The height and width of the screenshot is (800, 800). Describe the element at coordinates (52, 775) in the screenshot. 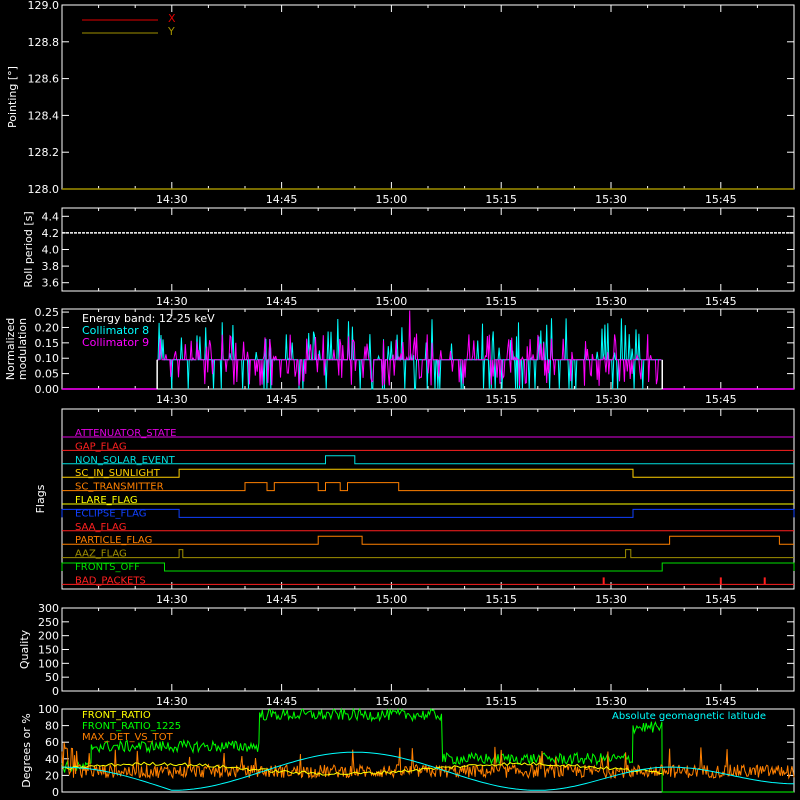

I see `y-tick-label: 20` at that location.